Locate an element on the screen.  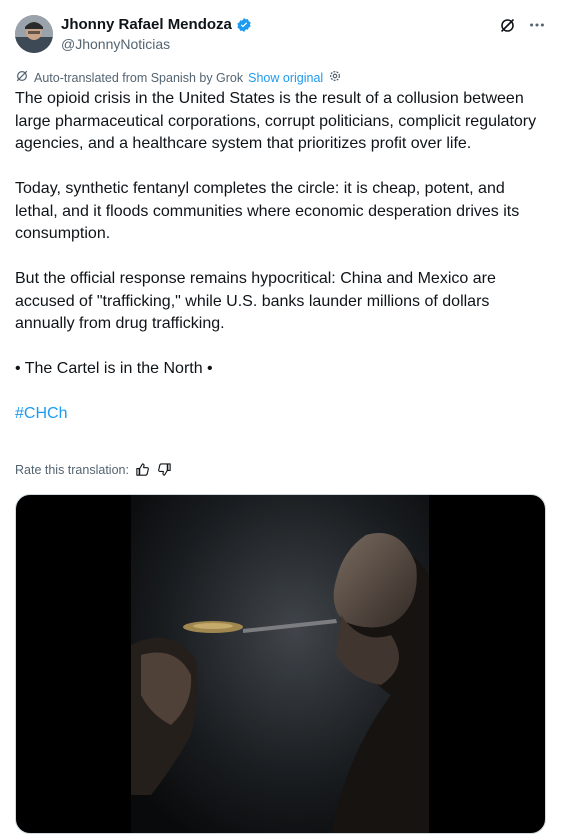
avatar is located at coordinates (34, 34).